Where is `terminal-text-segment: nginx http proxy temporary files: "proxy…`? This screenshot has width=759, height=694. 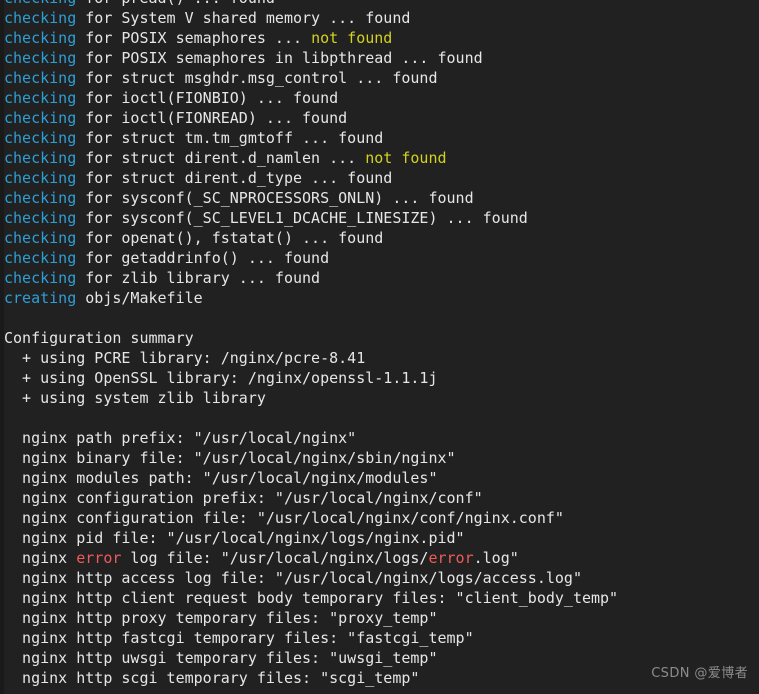 terminal-text-segment: nginx http proxy temporary files: "proxy… is located at coordinates (221, 618).